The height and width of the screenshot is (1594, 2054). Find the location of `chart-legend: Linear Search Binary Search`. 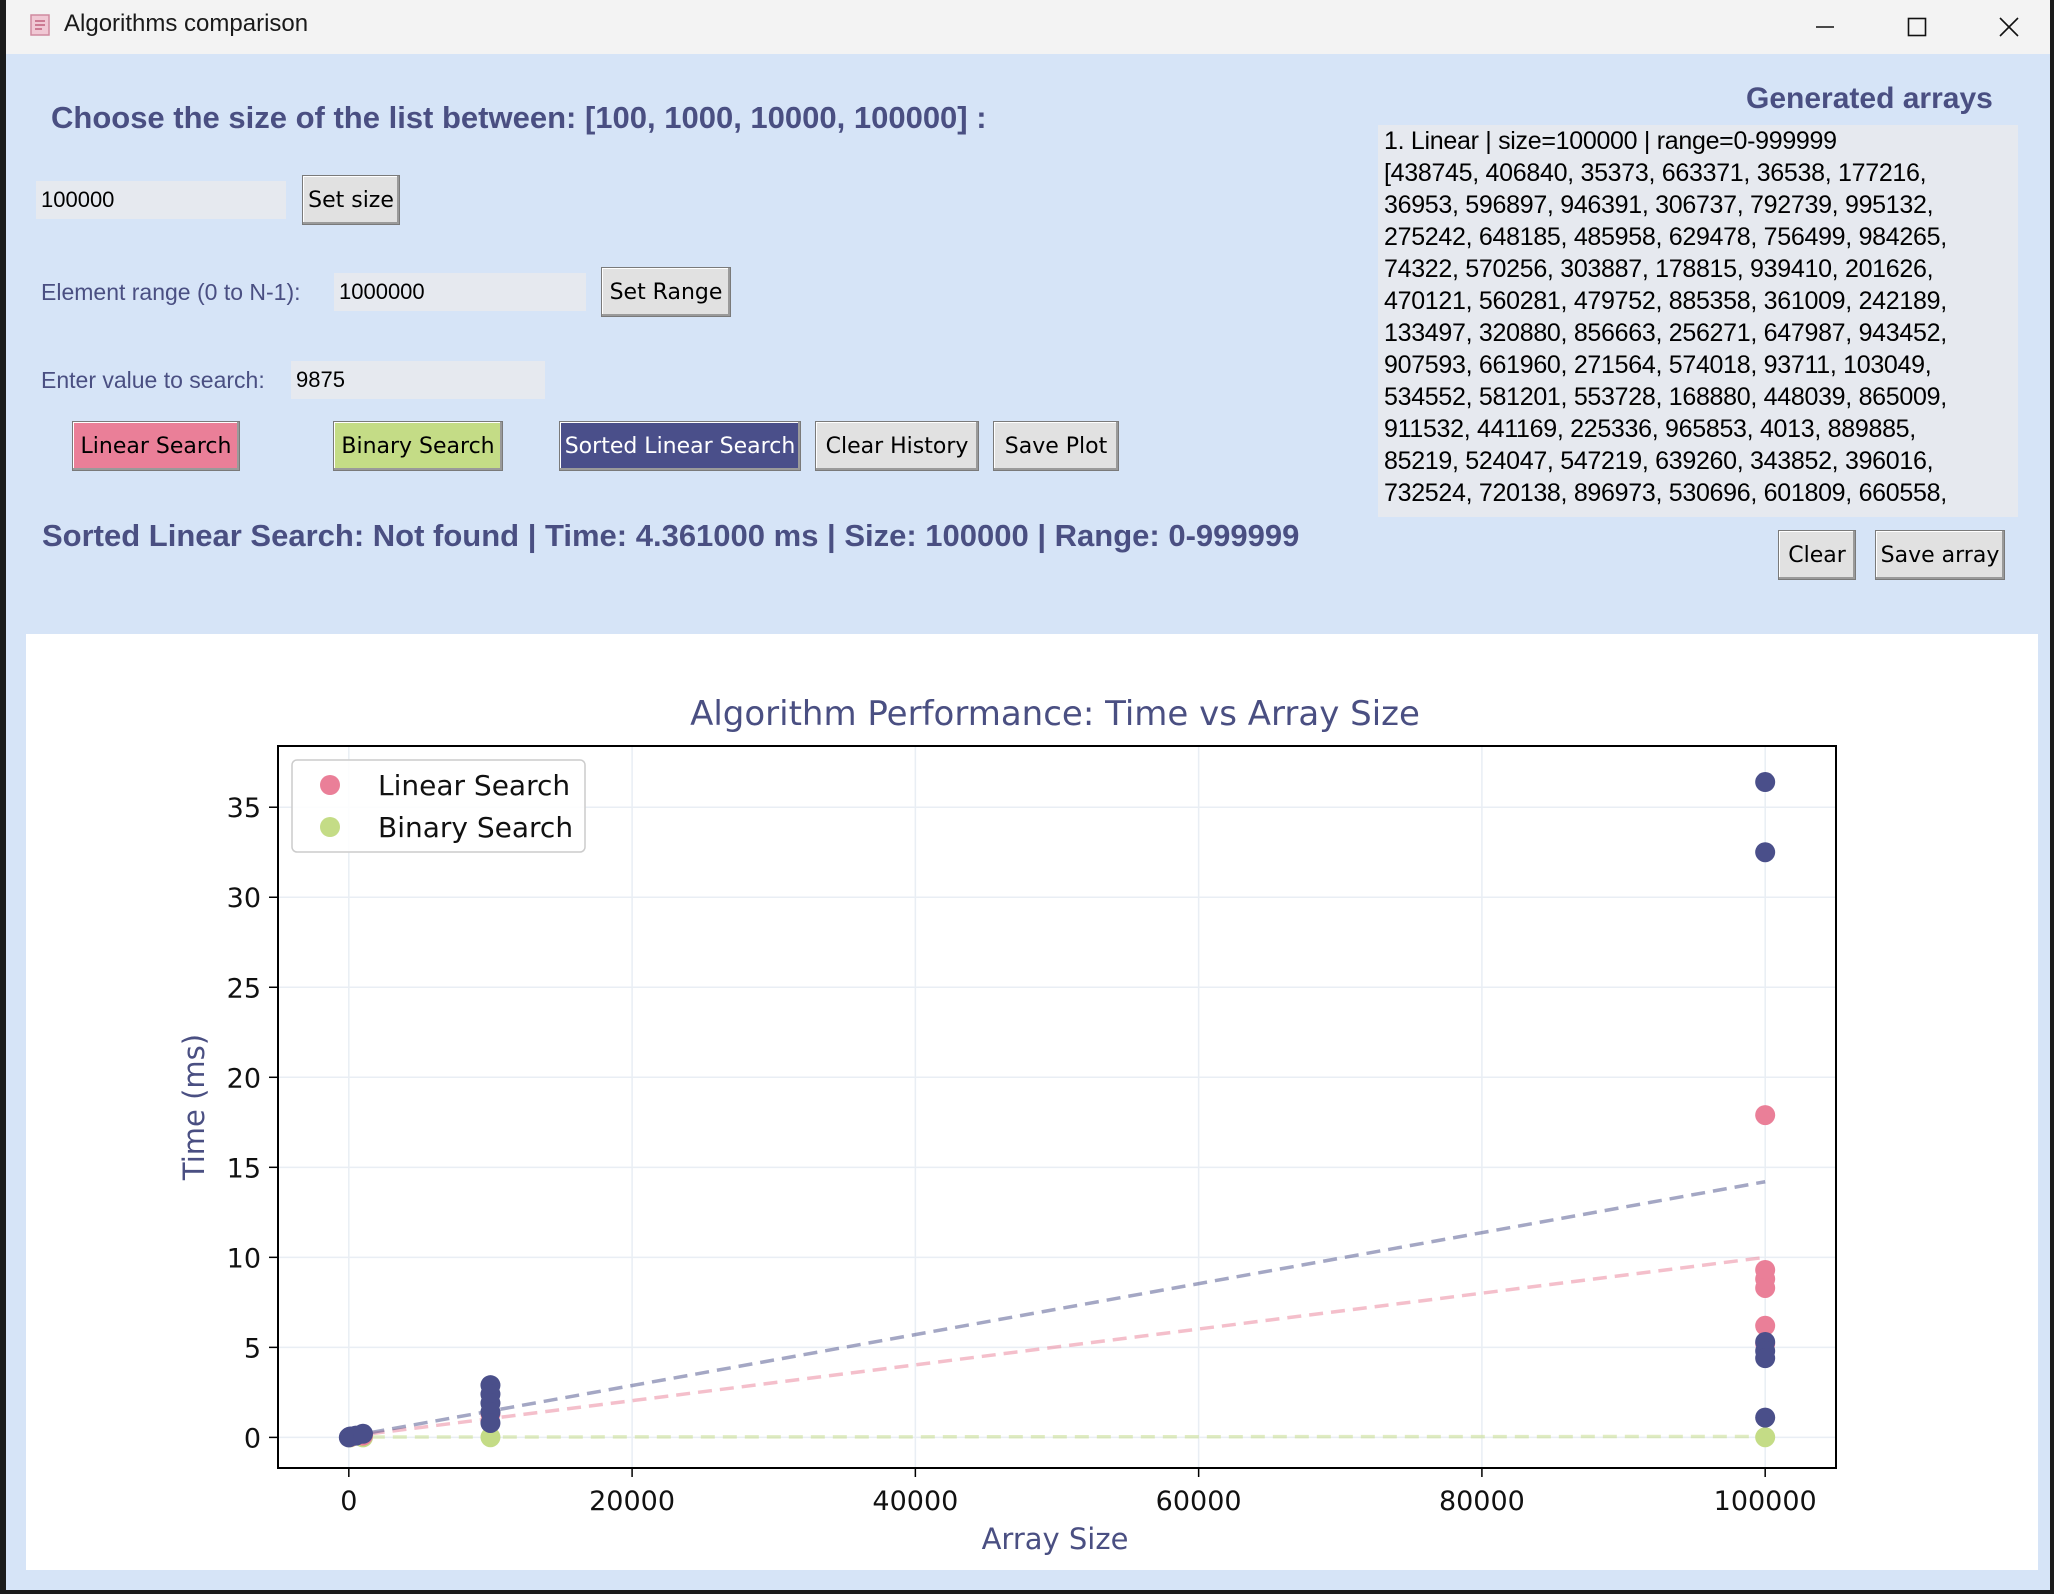

chart-legend: Linear Search Binary Search is located at coordinates (438, 806).